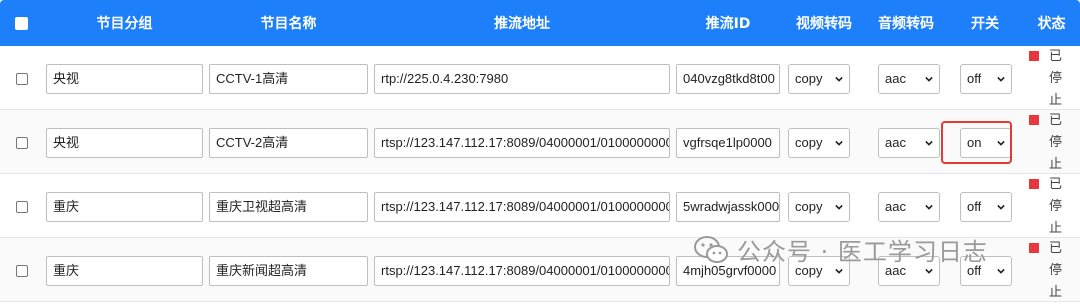 This screenshot has width=1080, height=304. I want to click on watermark: 公众号 · 医工学习日志, so click(840, 249).